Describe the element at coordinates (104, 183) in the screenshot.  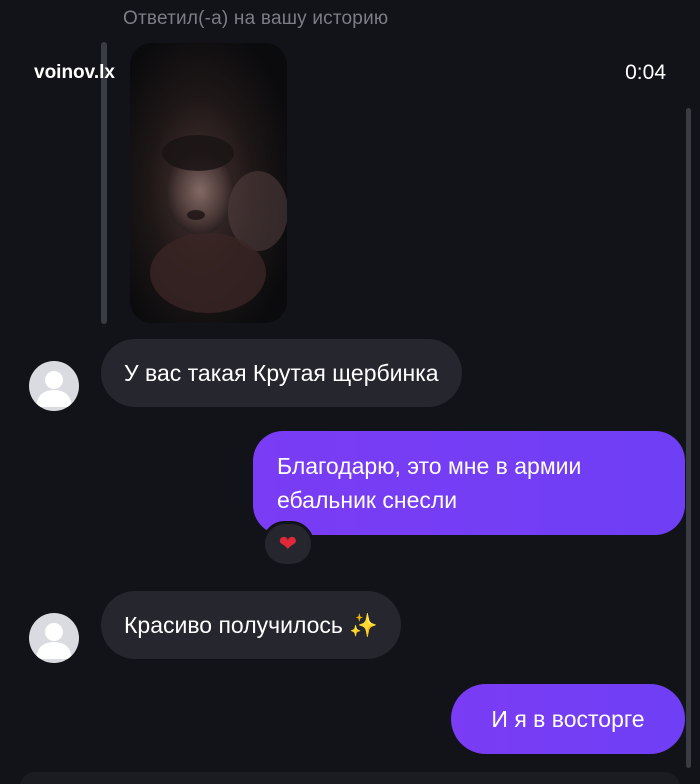
I see `reply-quote-bar` at that location.